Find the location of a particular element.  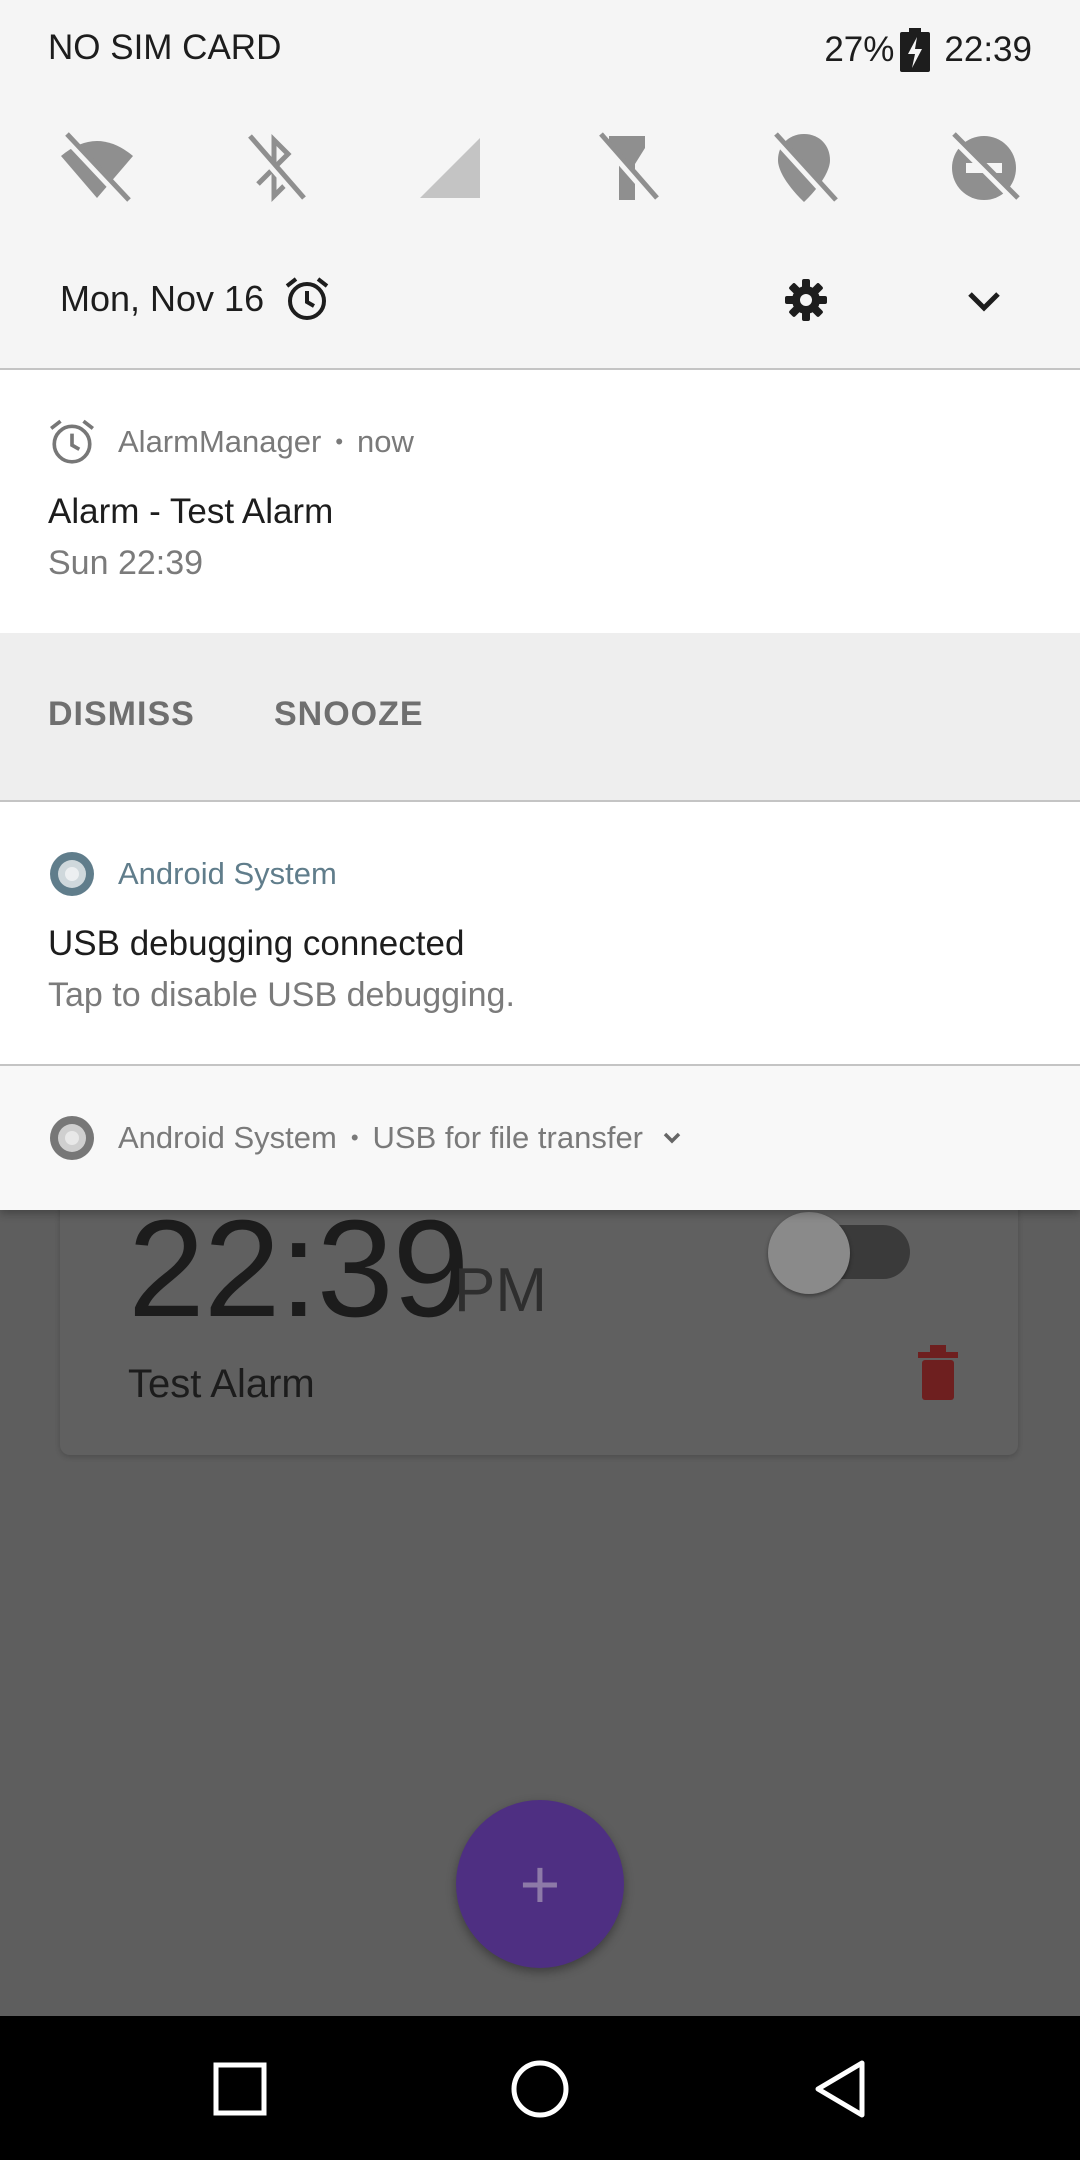

quick-settings-row is located at coordinates (540, 166).